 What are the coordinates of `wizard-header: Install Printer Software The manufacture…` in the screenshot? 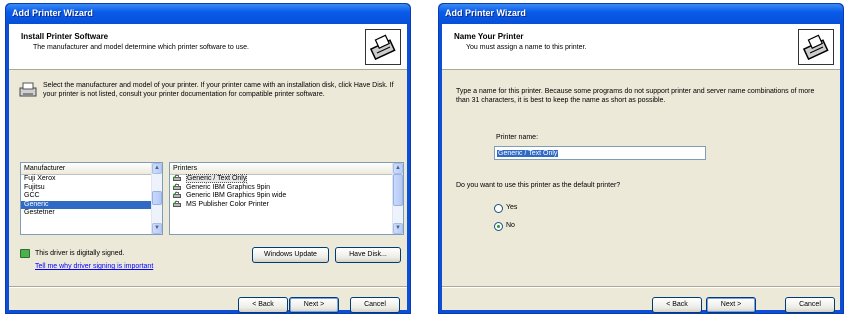 It's located at (208, 47).